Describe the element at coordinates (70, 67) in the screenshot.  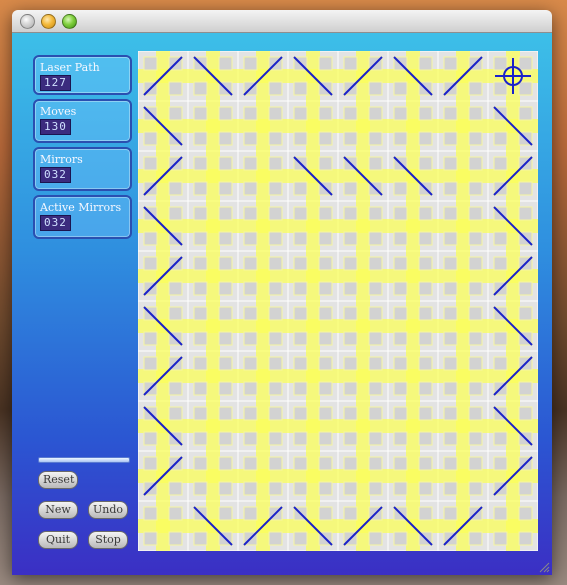
I see `laser-path-label: Laser Path` at that location.